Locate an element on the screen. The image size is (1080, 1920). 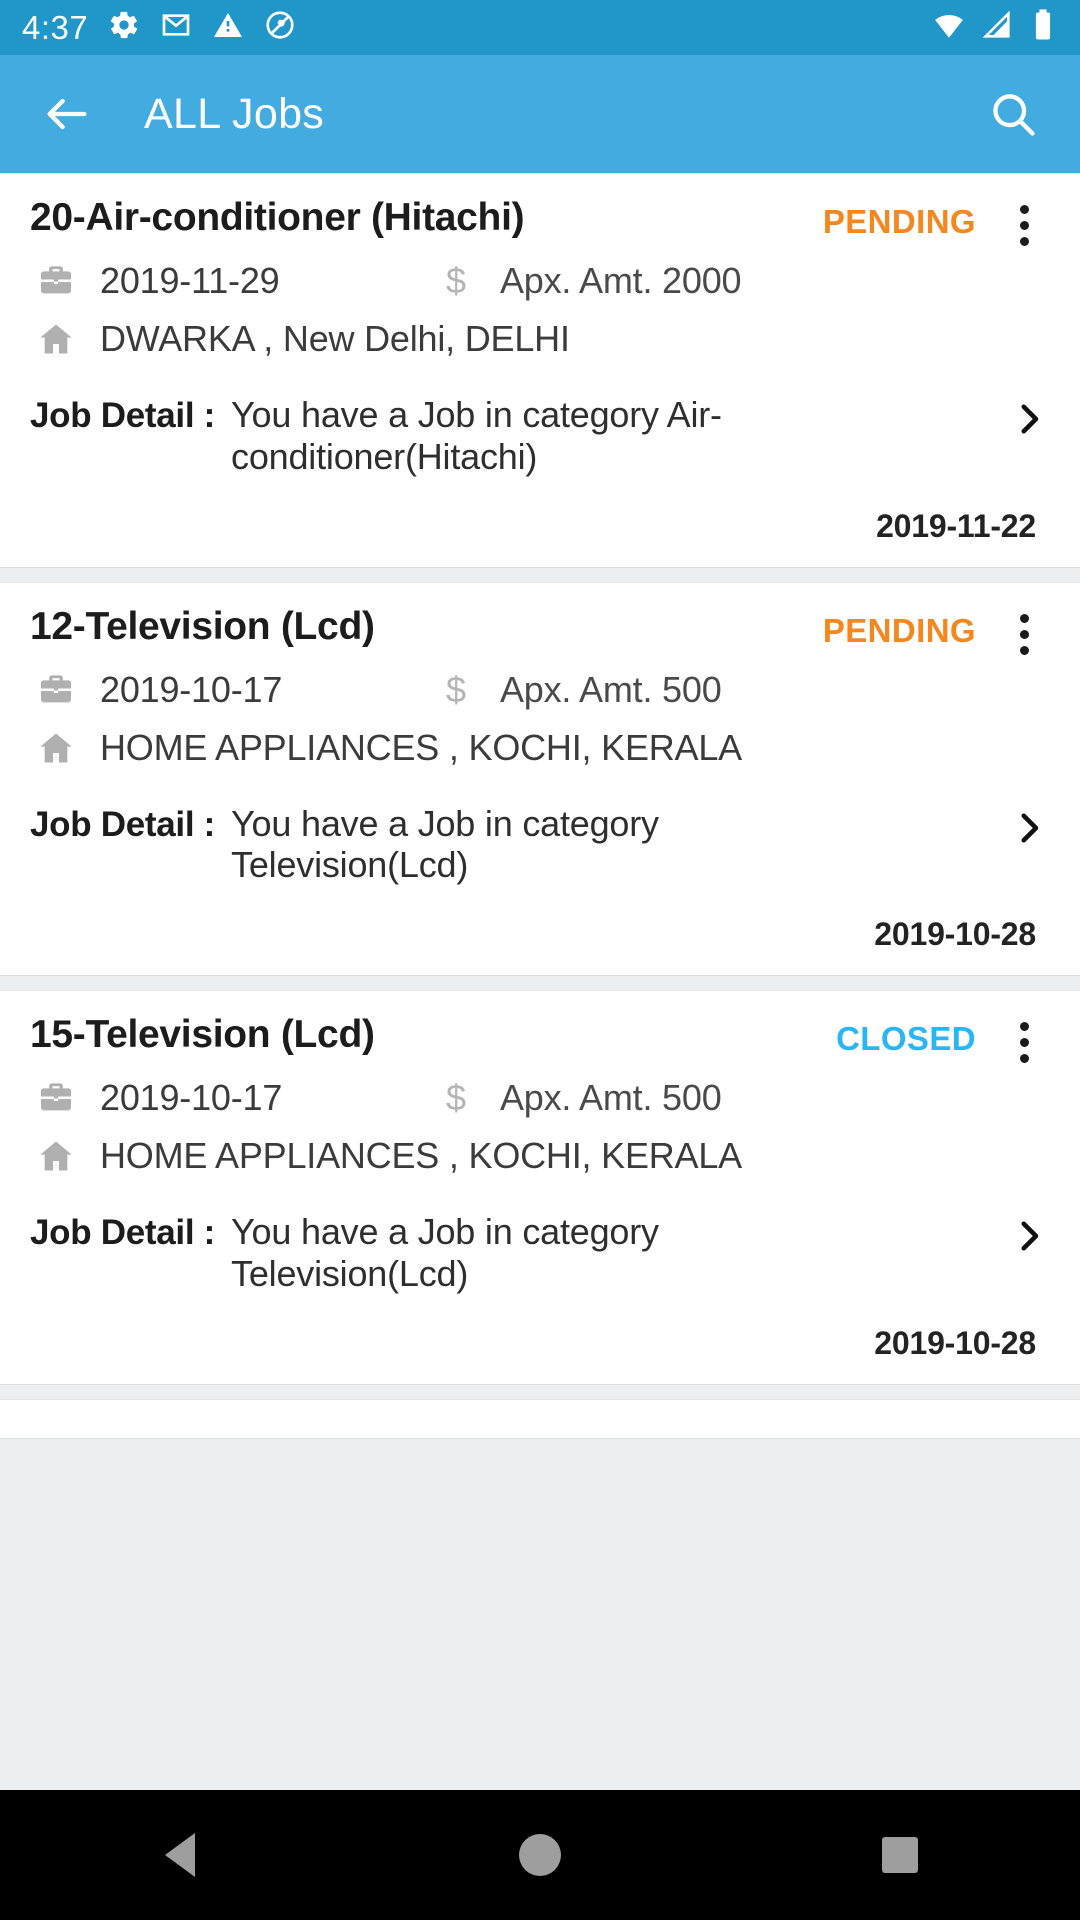
job-date-group: 2019-11-29 is located at coordinates (230, 281).